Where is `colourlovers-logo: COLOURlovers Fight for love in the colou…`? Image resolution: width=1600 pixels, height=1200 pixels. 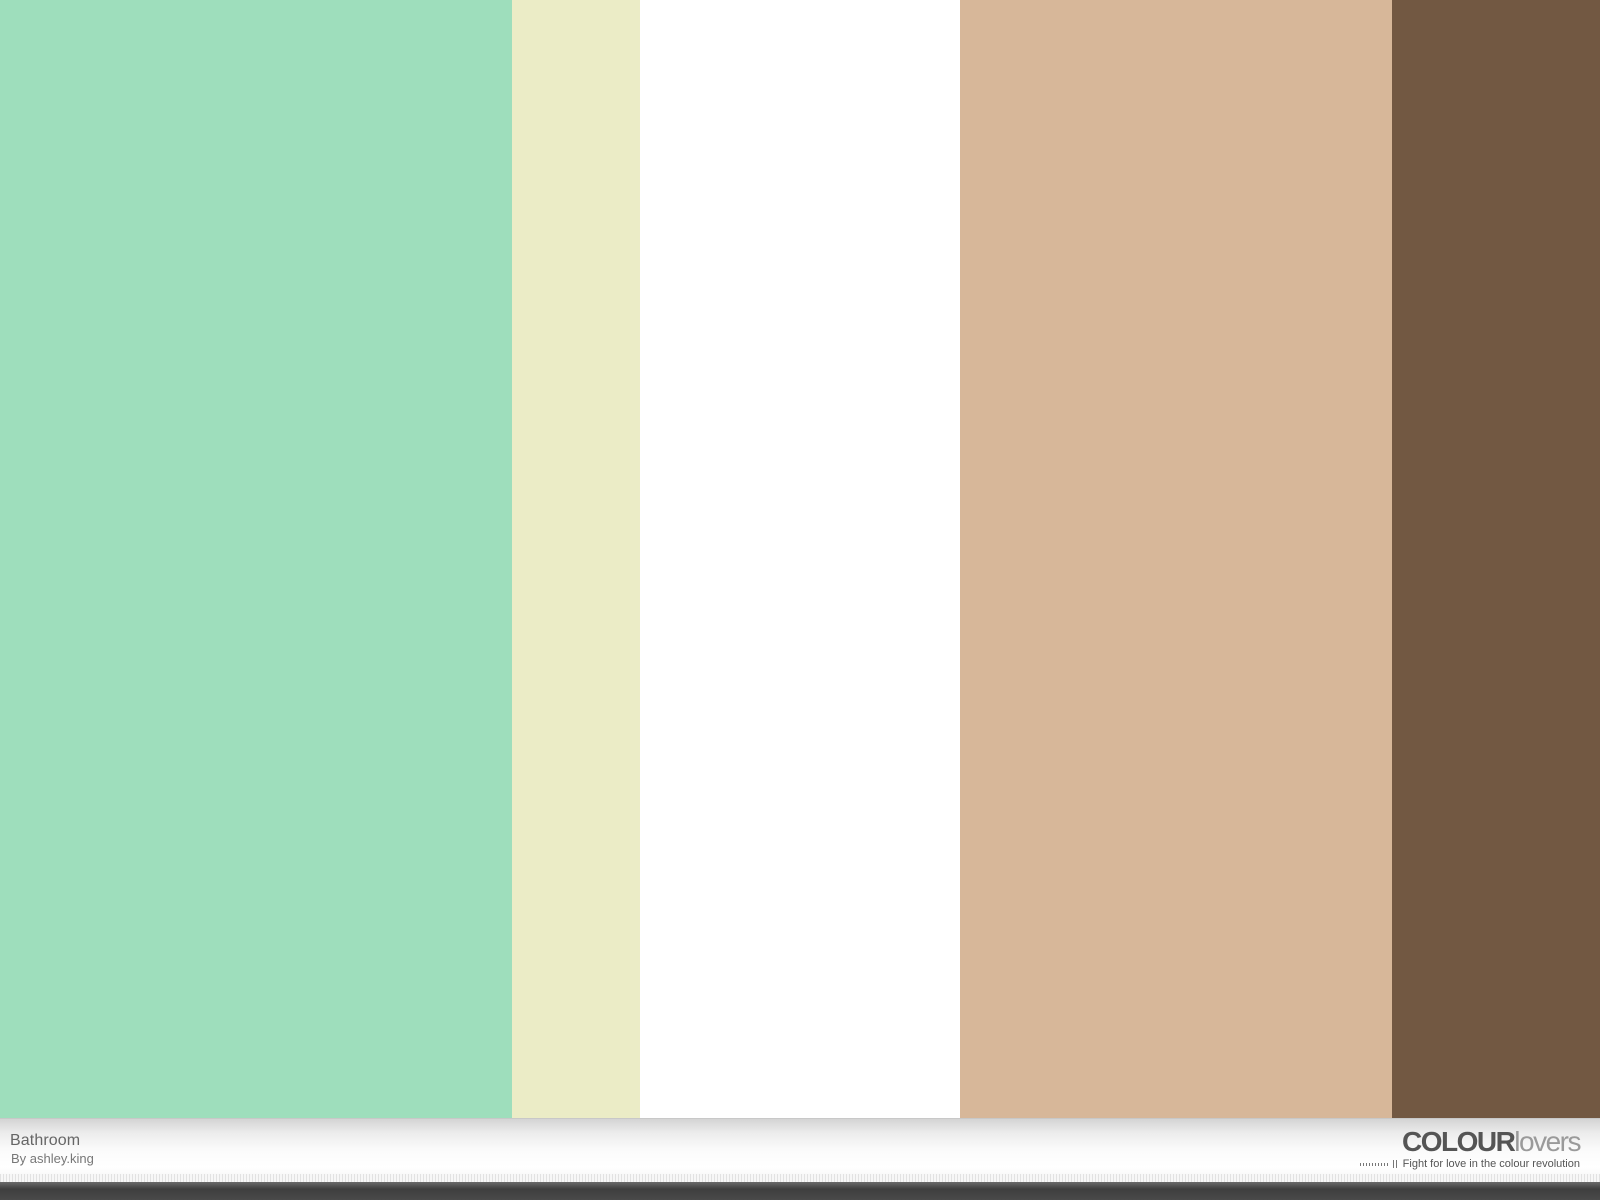 colourlovers-logo: COLOURlovers Fight for love in the colou… is located at coordinates (1450, 1148).